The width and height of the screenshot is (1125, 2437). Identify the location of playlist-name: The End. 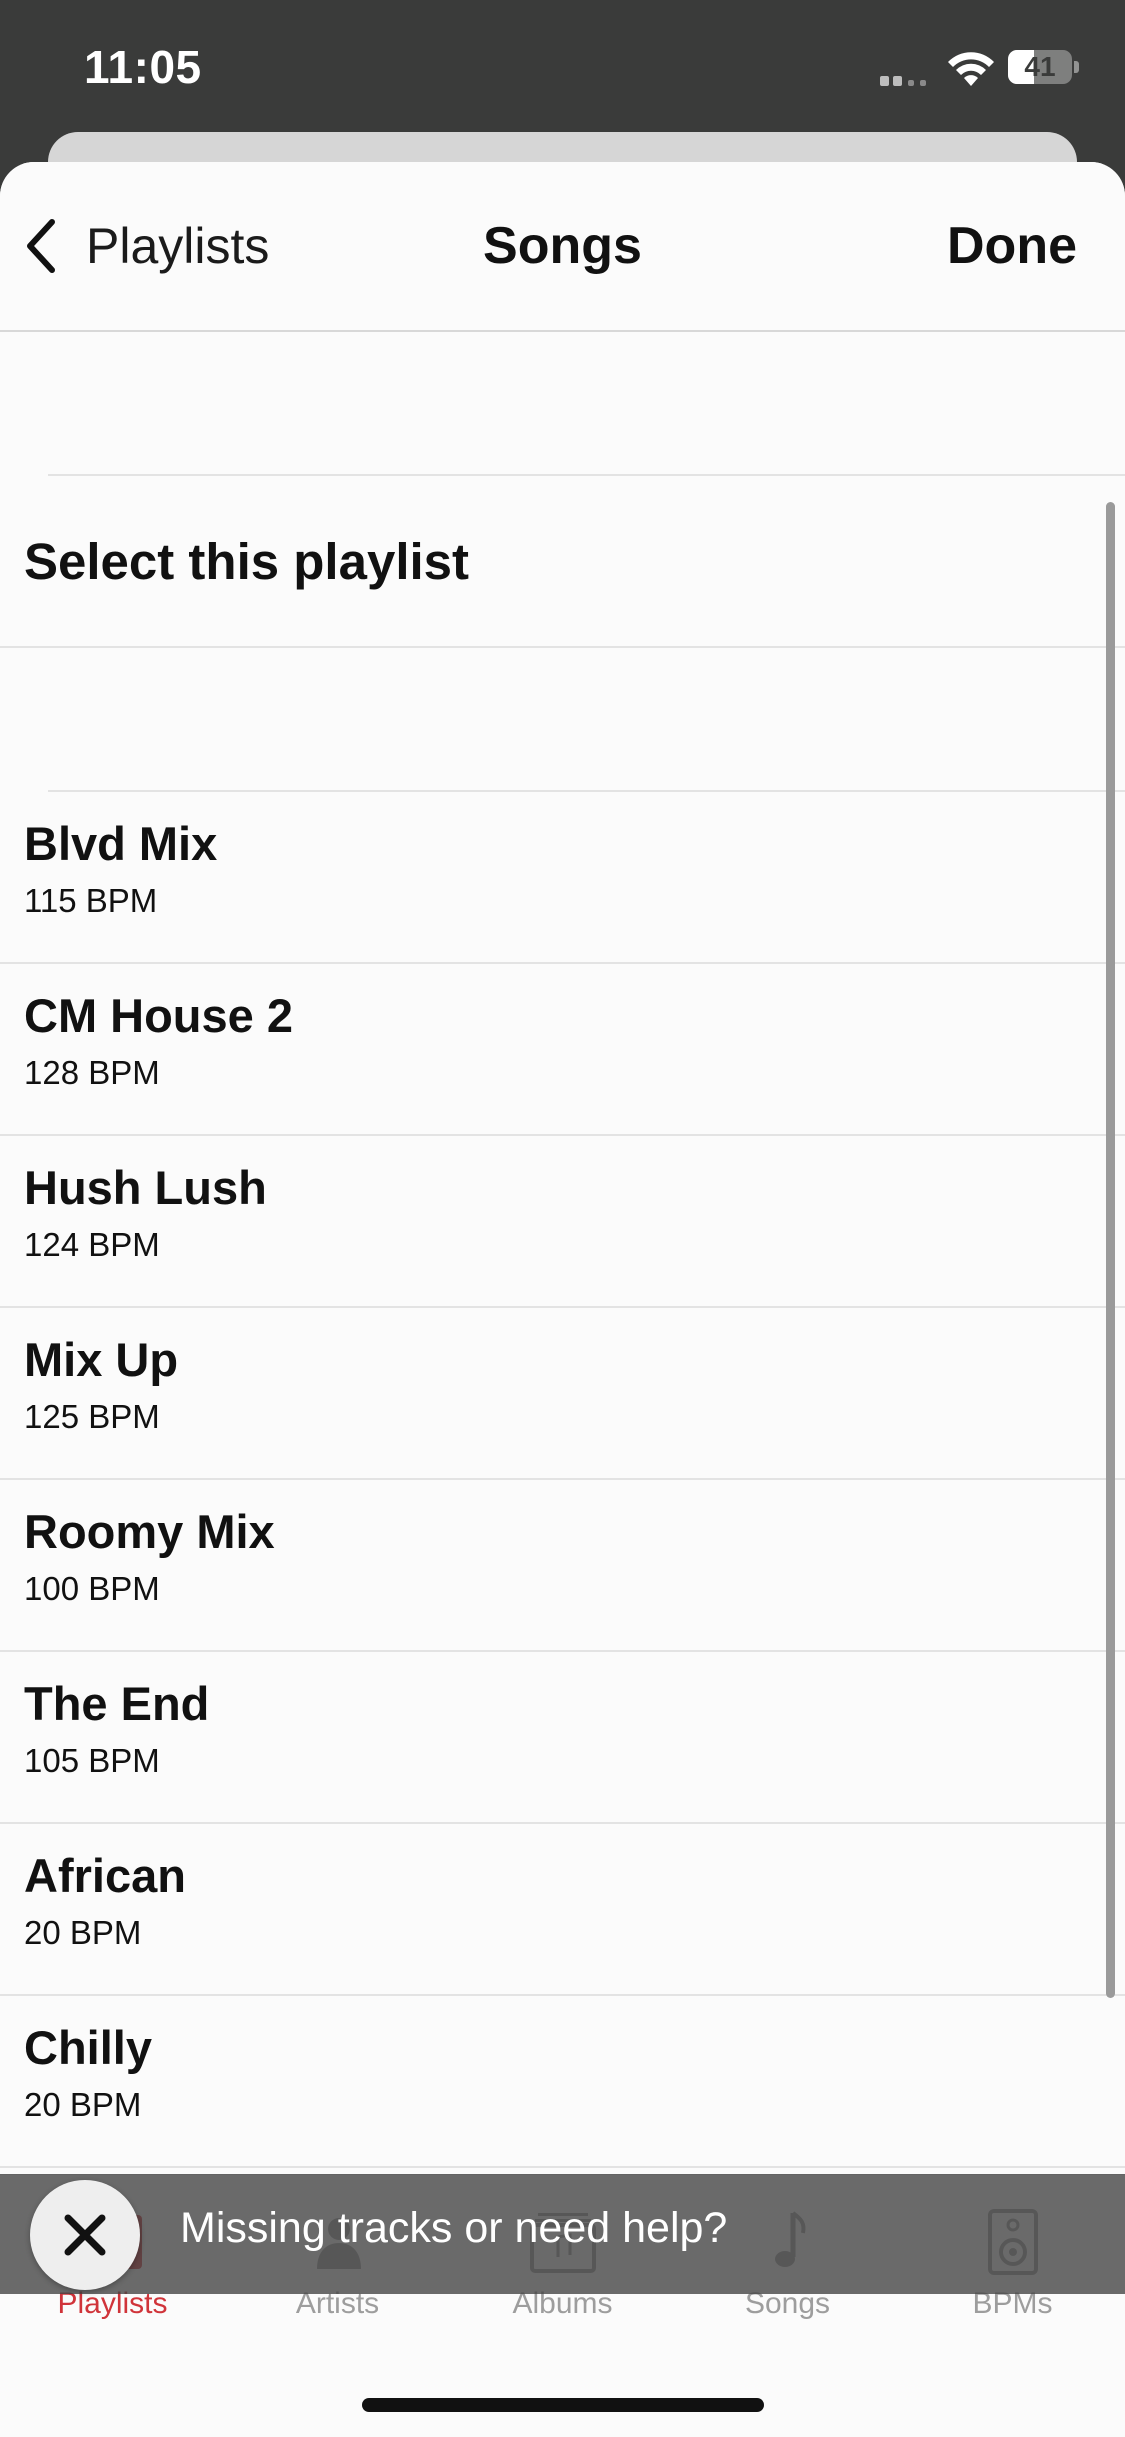
(117, 1703).